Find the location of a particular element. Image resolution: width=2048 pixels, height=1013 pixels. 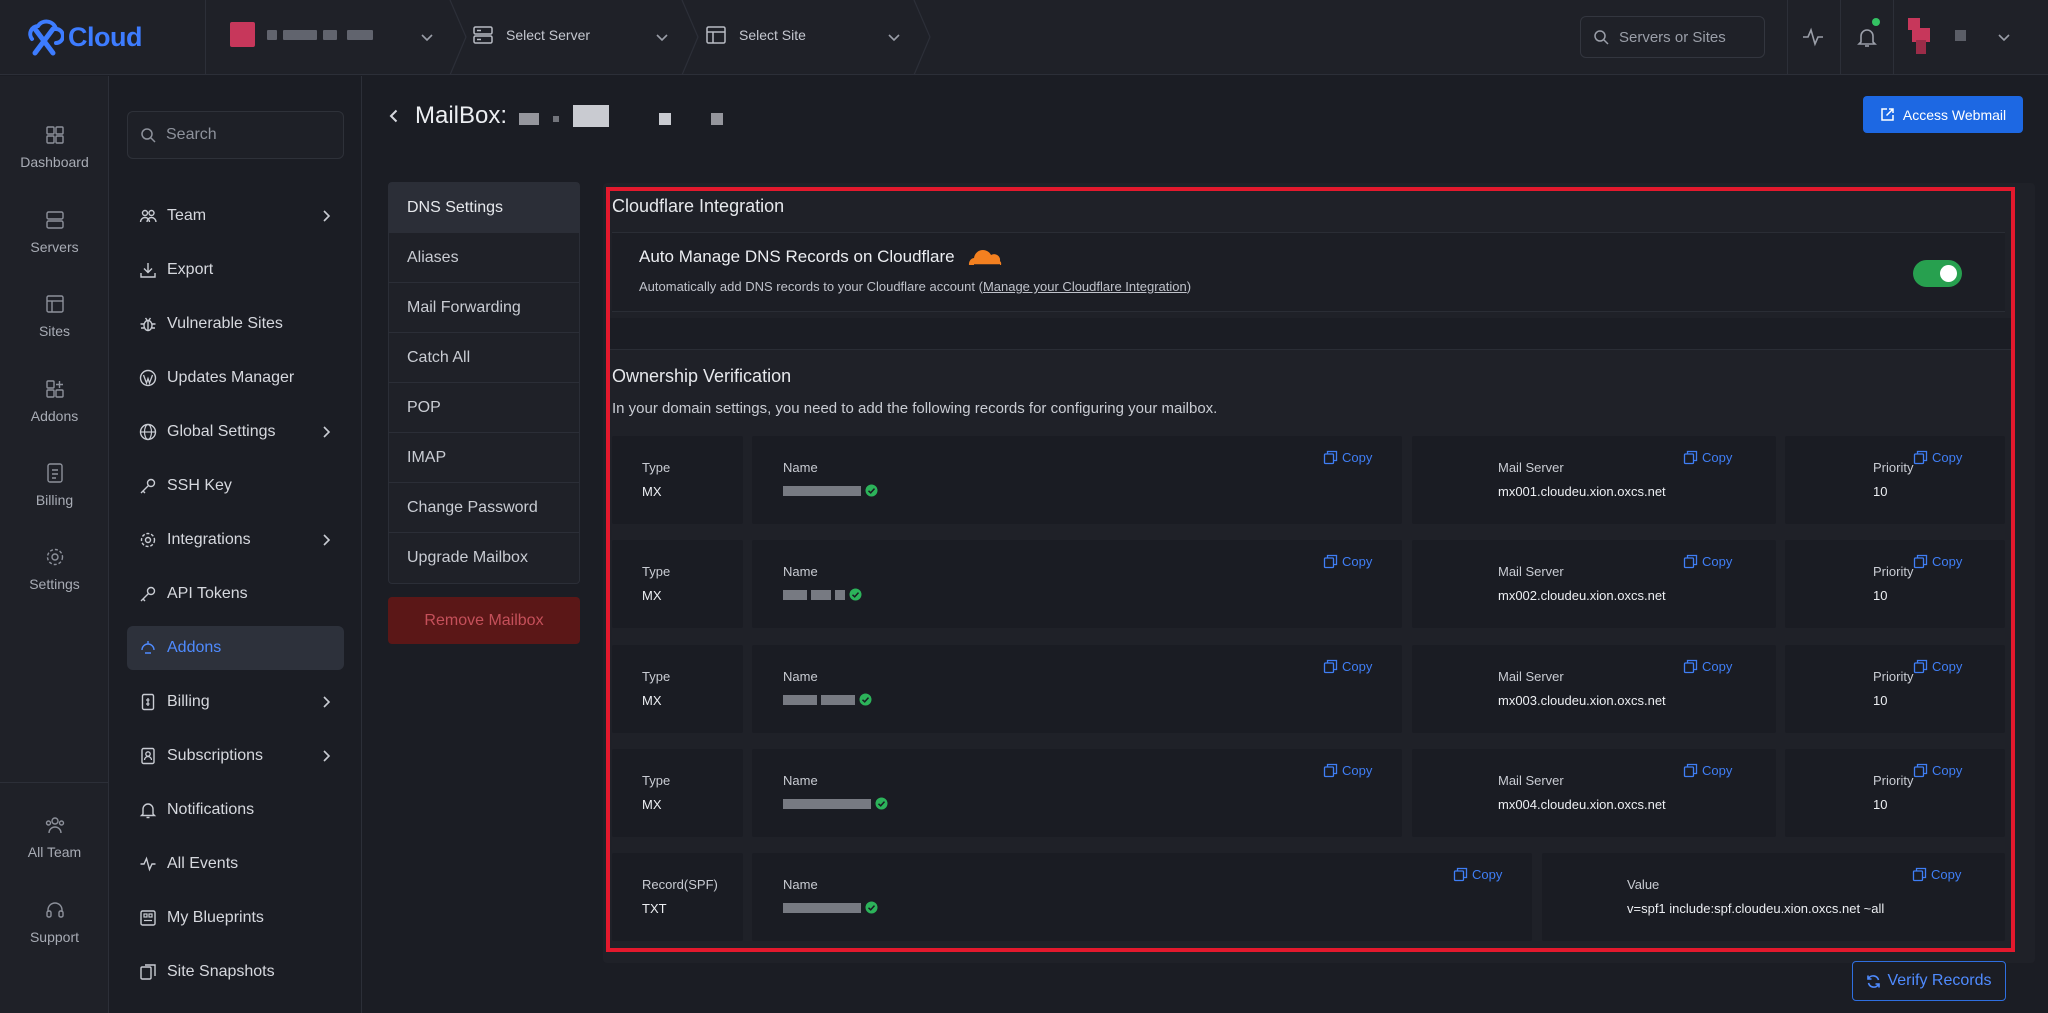

mx-name-value is located at coordinates (830, 490).